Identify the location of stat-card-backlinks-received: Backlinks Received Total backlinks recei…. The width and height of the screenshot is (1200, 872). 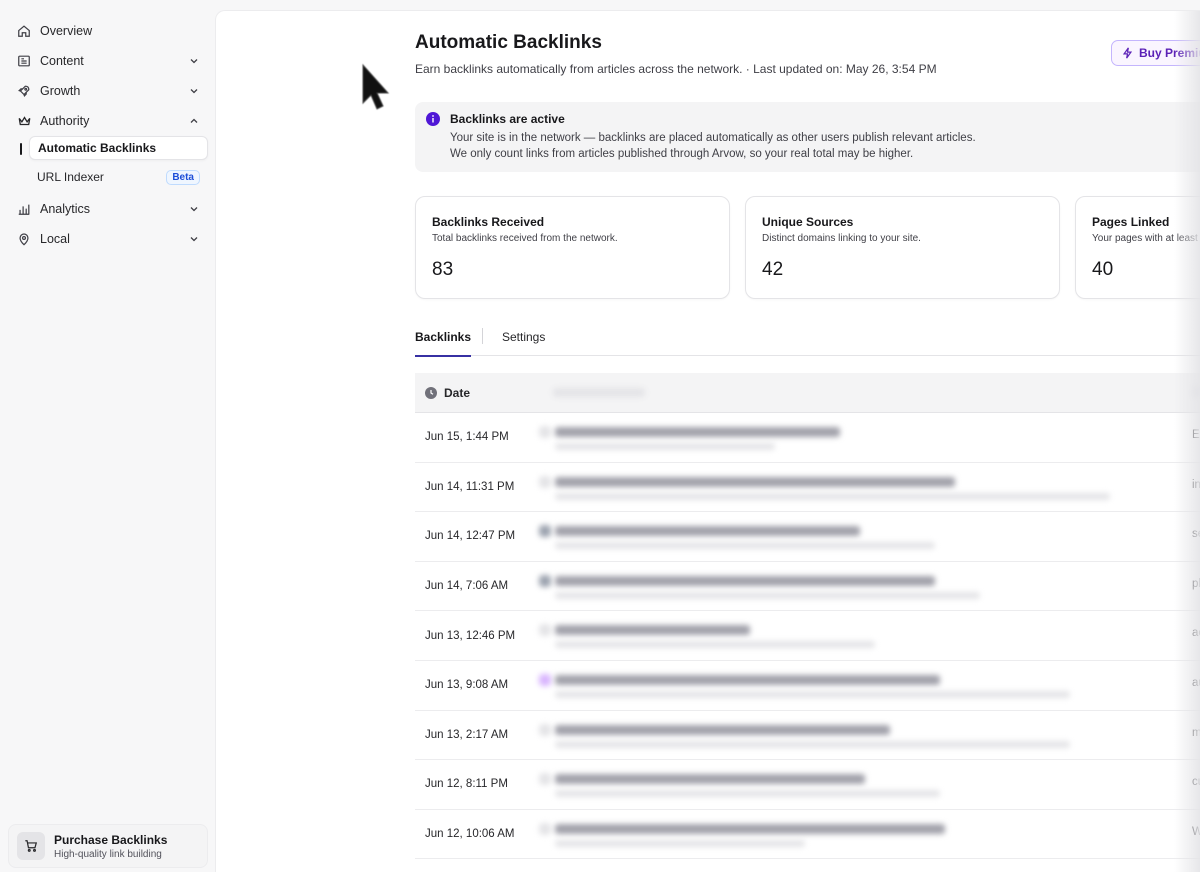
(572, 247).